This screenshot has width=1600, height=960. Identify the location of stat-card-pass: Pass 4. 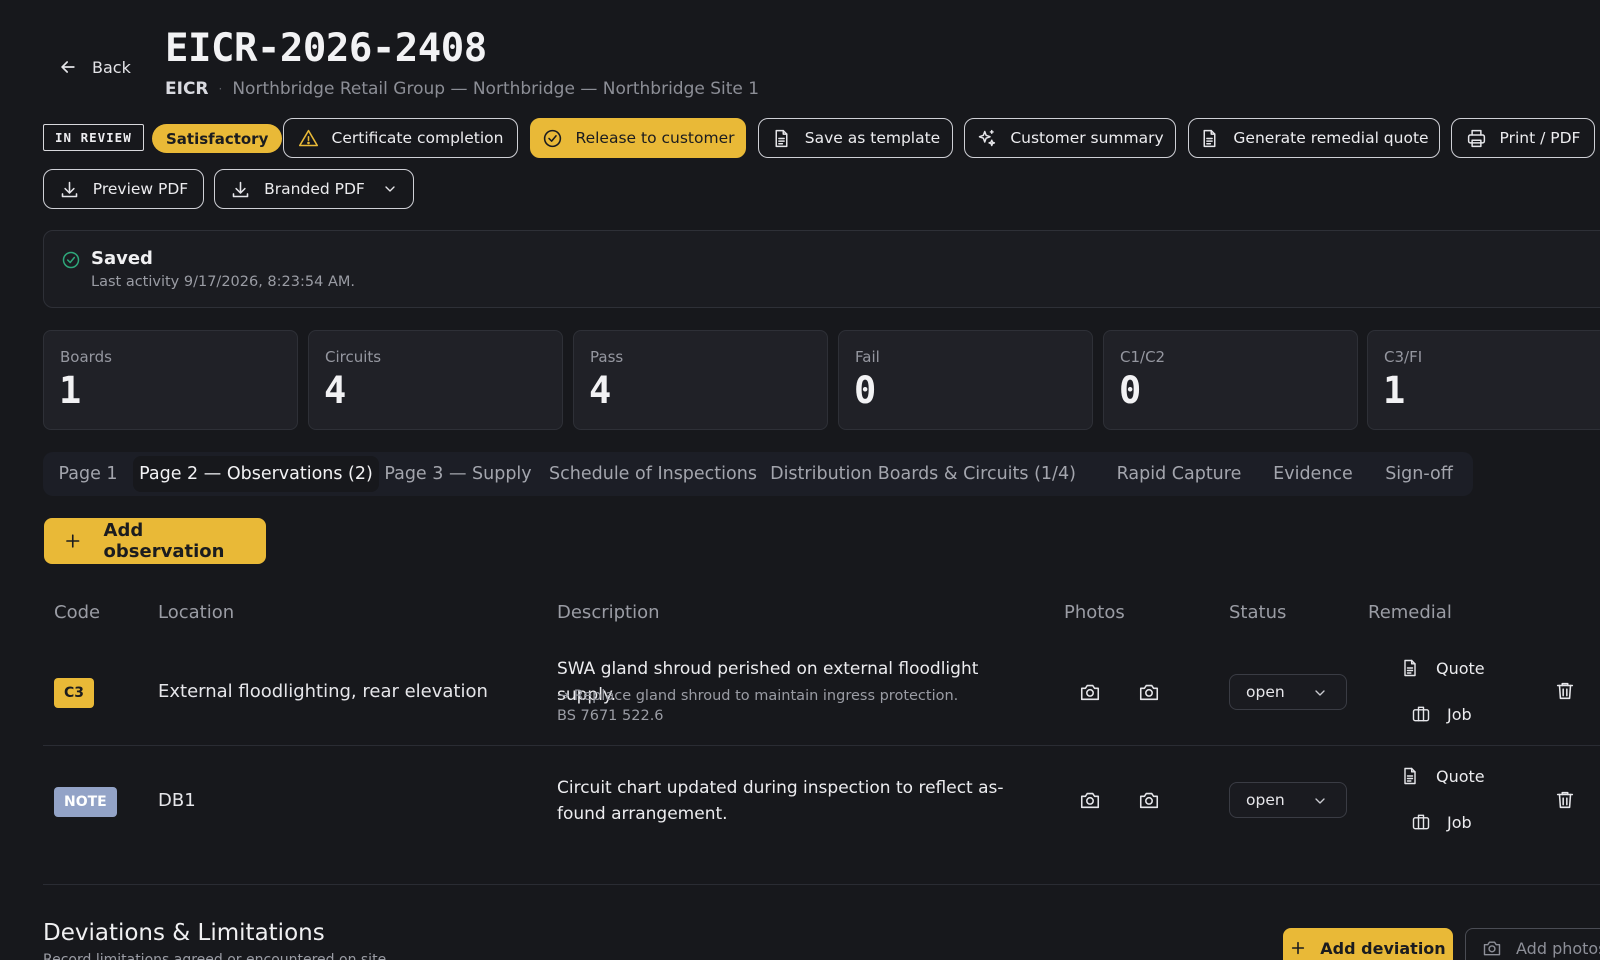
(700, 380).